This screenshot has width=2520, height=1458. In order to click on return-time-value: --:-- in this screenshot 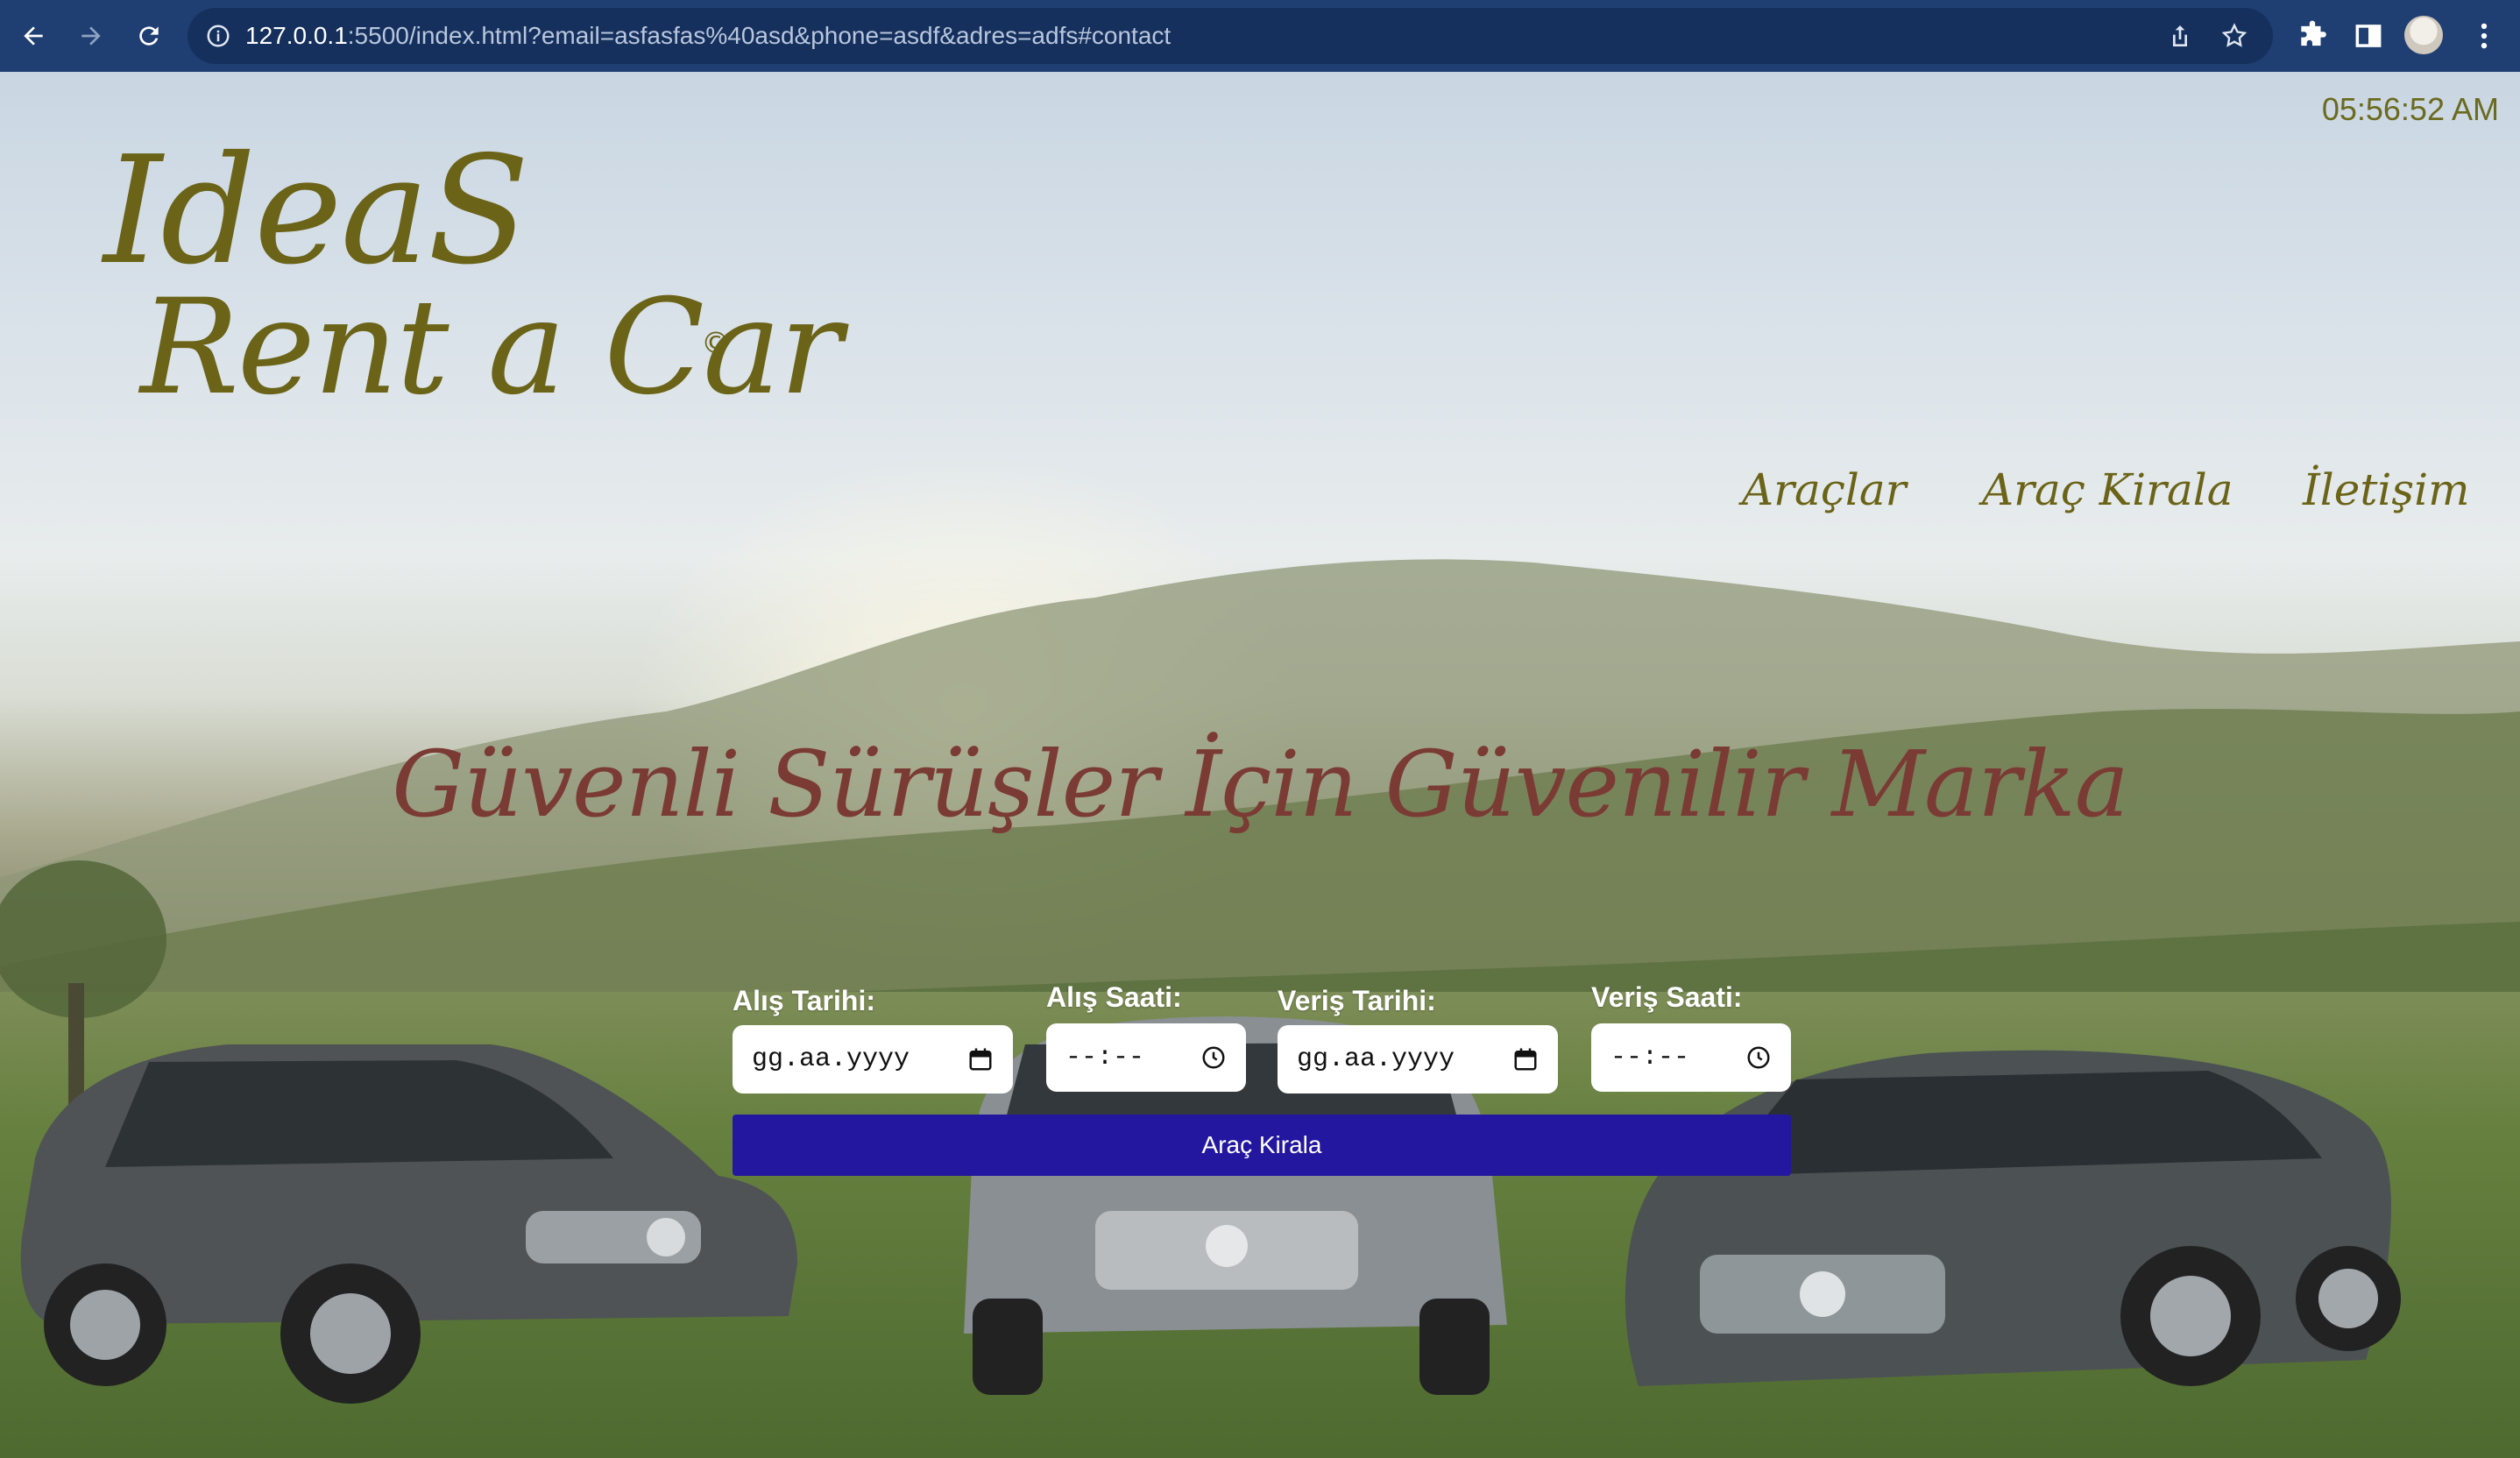, I will do `click(1650, 1057)`.